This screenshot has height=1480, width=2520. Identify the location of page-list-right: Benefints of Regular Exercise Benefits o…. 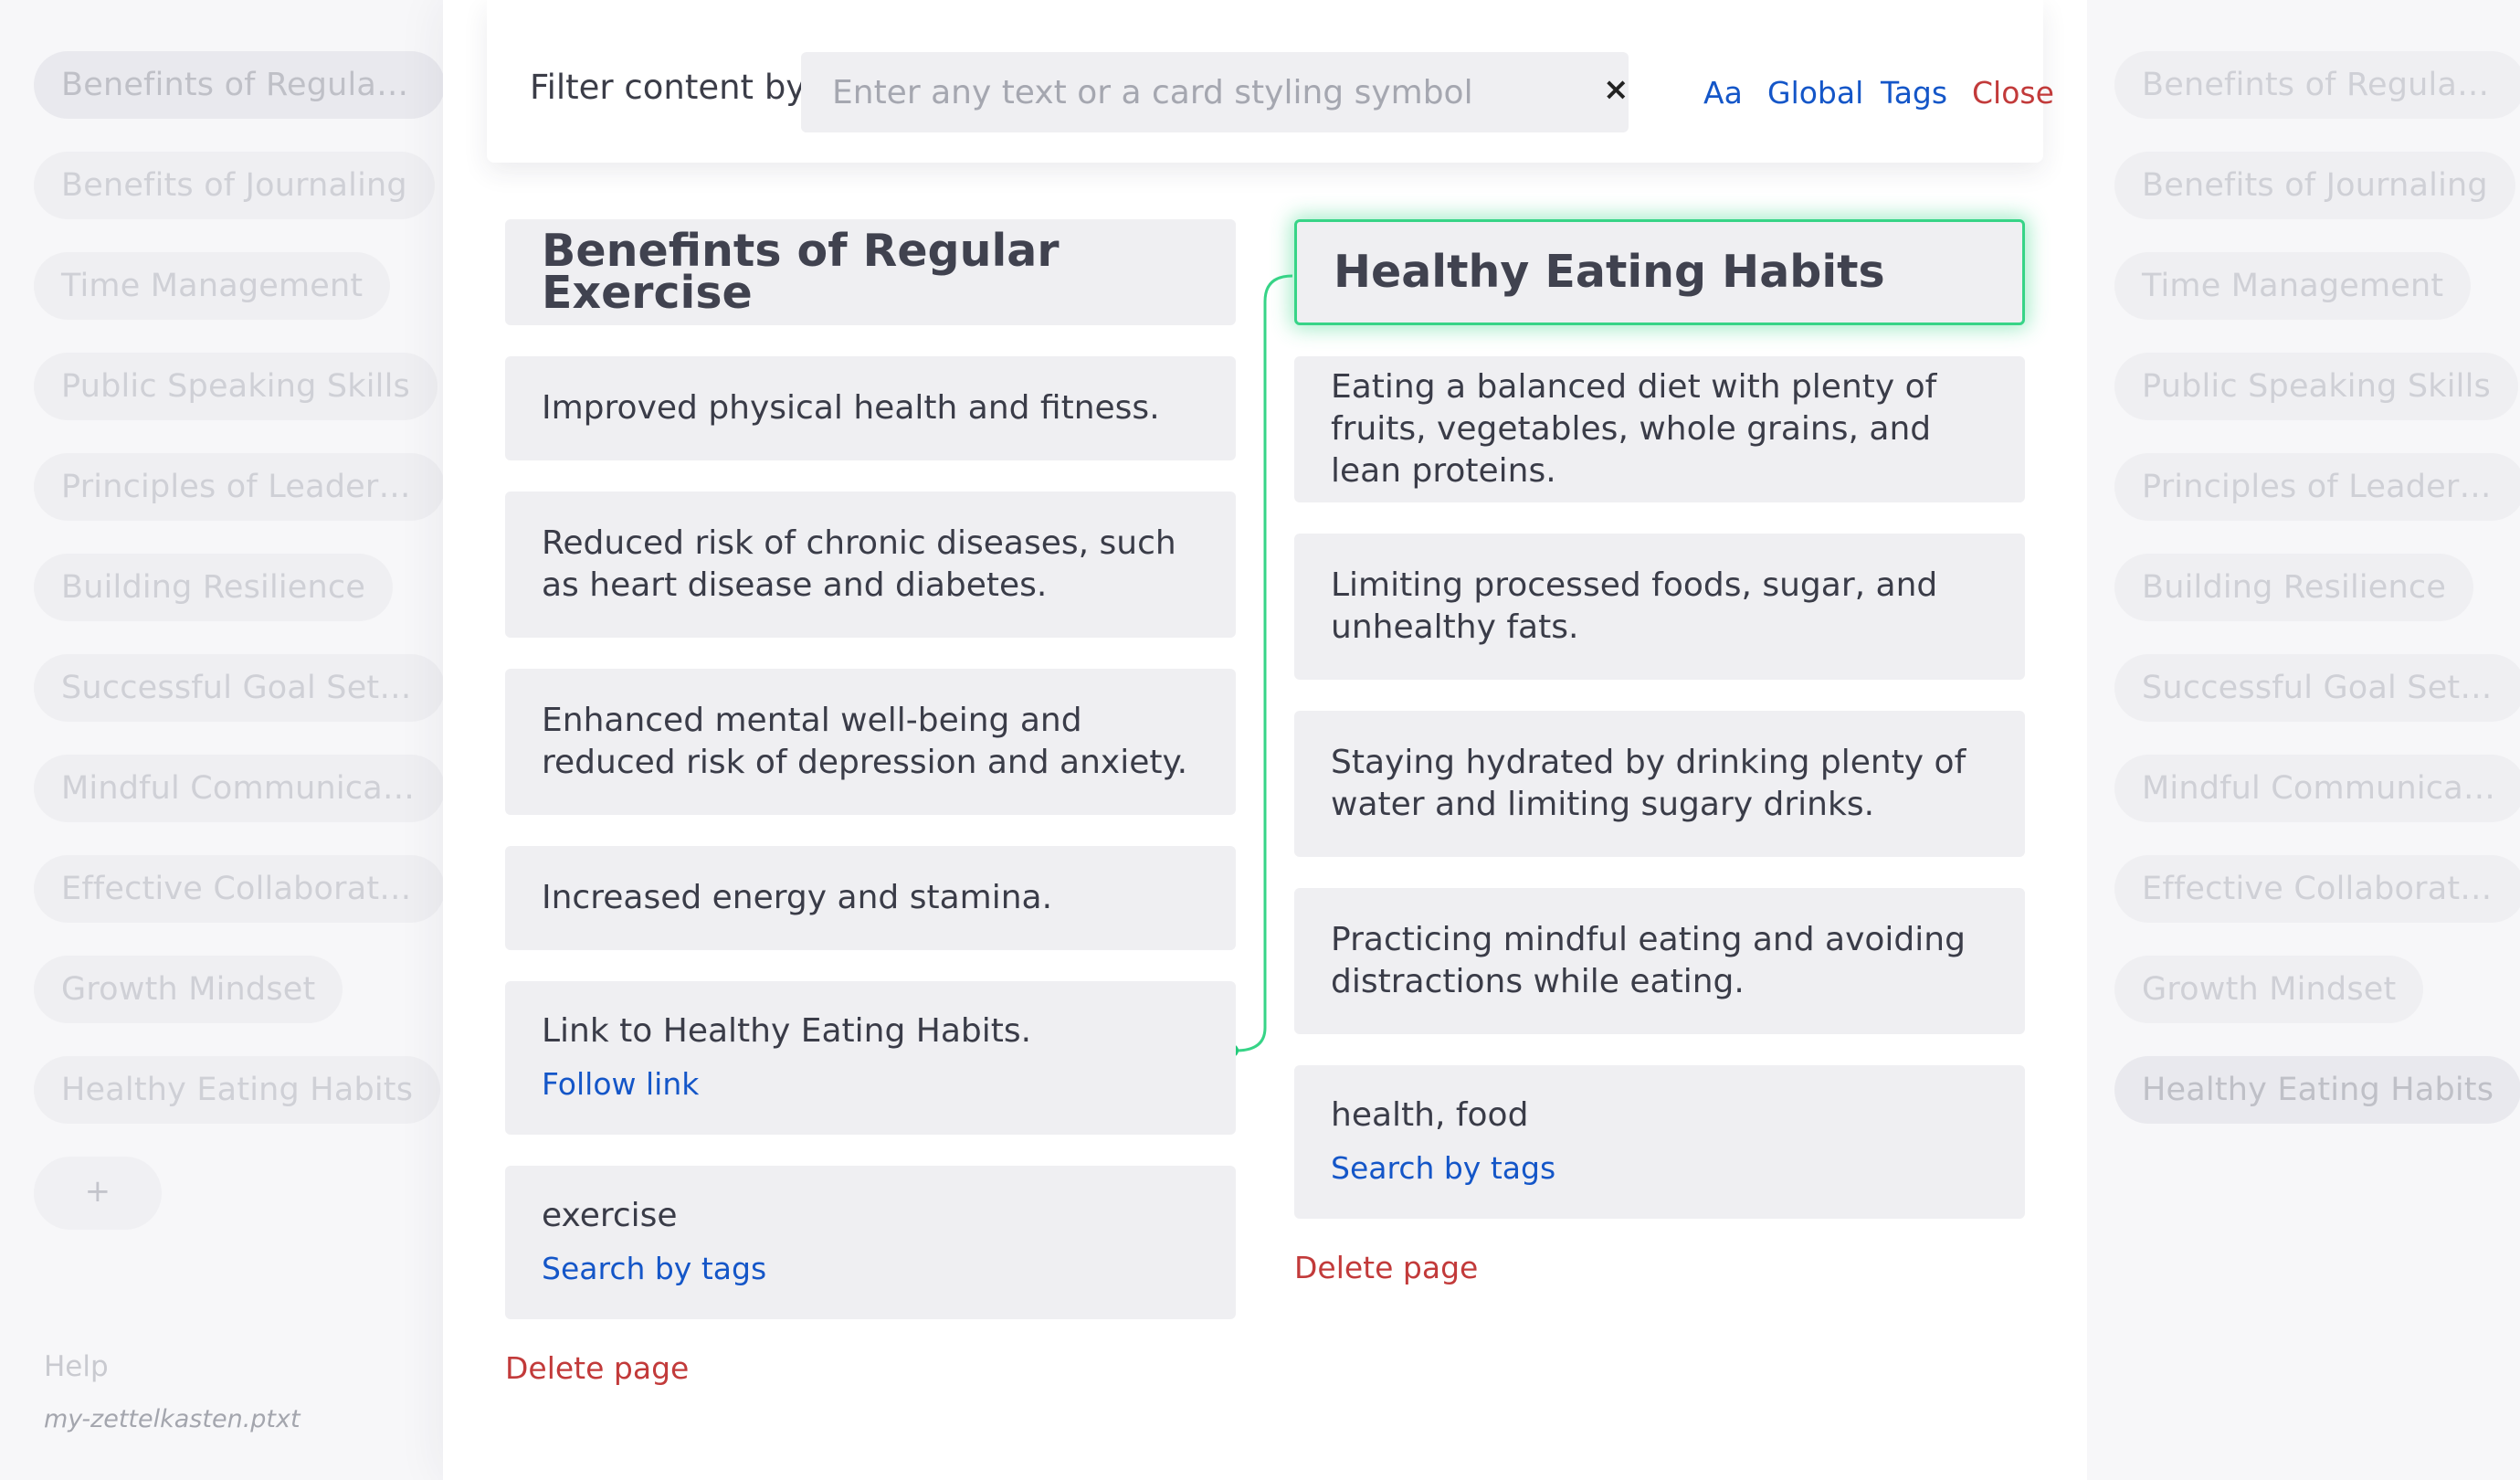
(2317, 604).